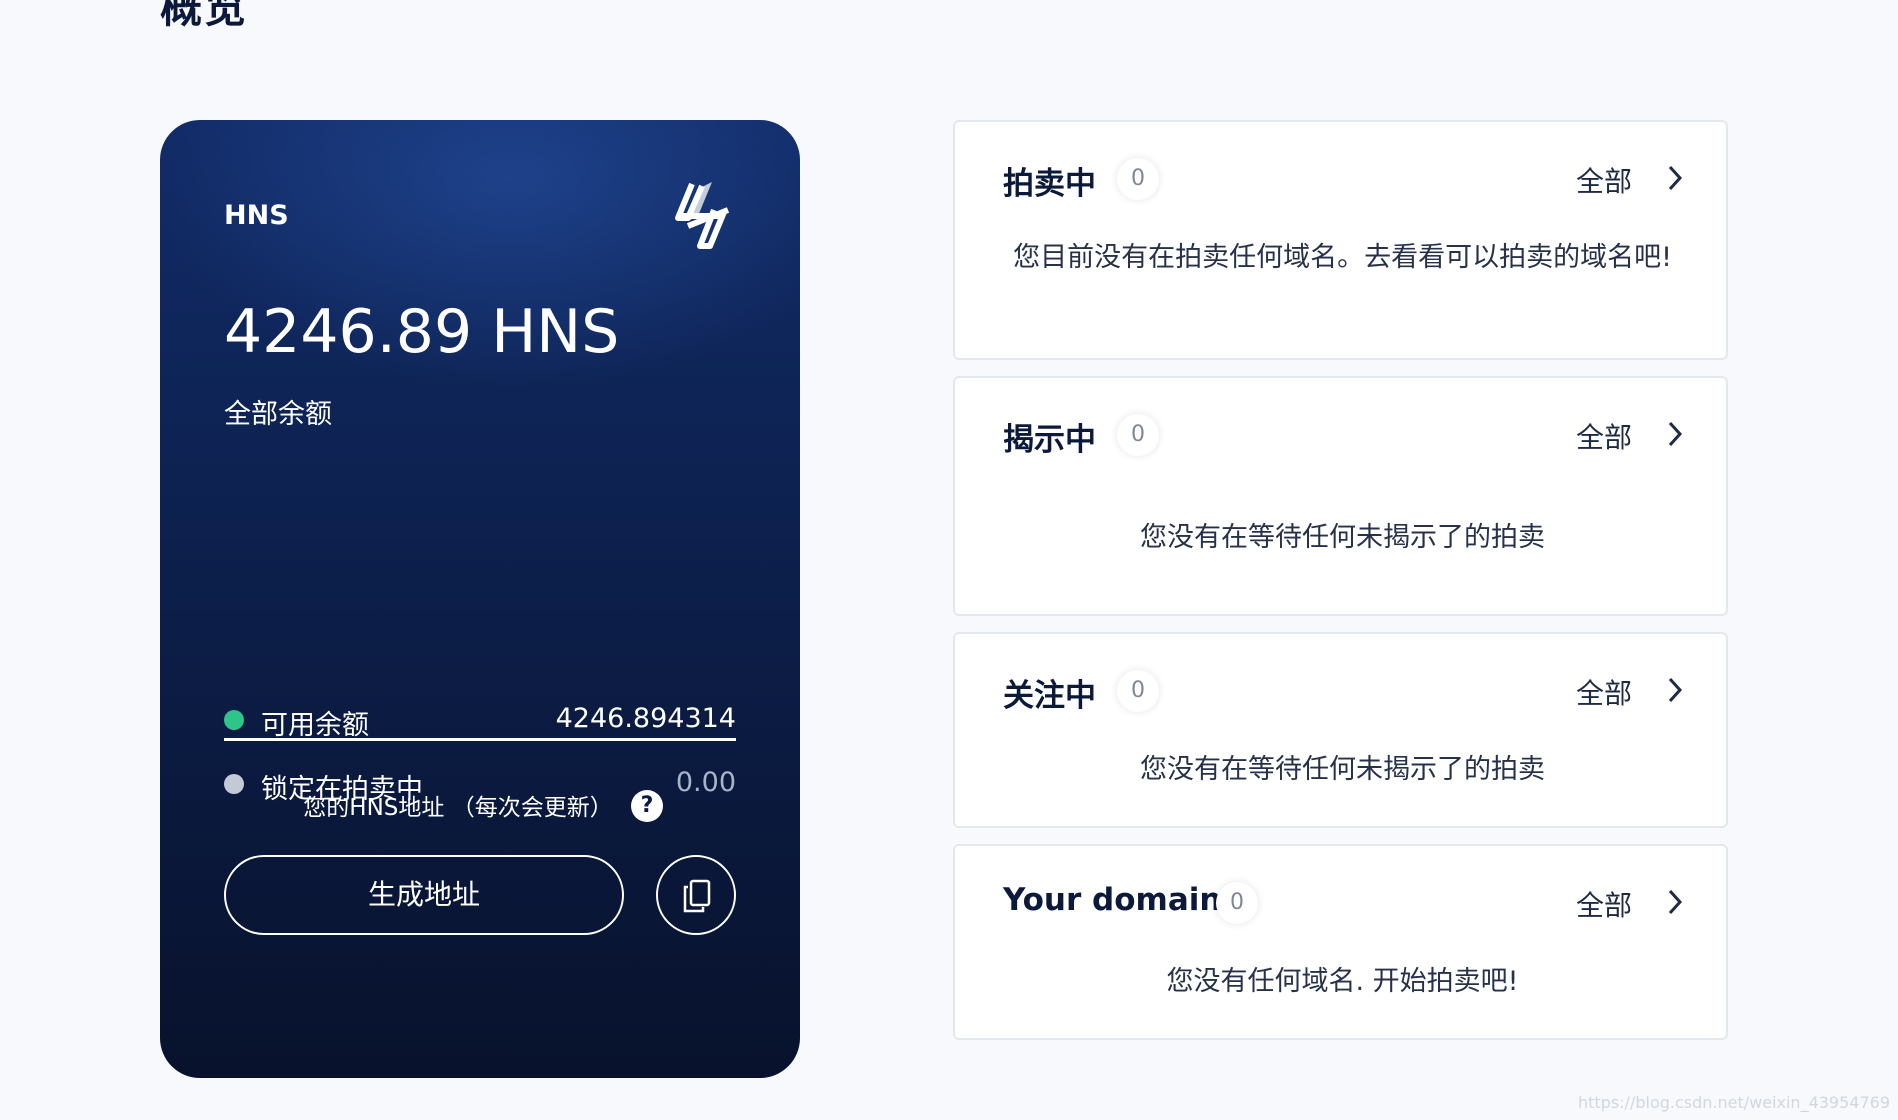 Image resolution: width=1898 pixels, height=1120 pixels. What do you see at coordinates (424, 895) in the screenshot?
I see `generate-address-button: 生成地址` at bounding box center [424, 895].